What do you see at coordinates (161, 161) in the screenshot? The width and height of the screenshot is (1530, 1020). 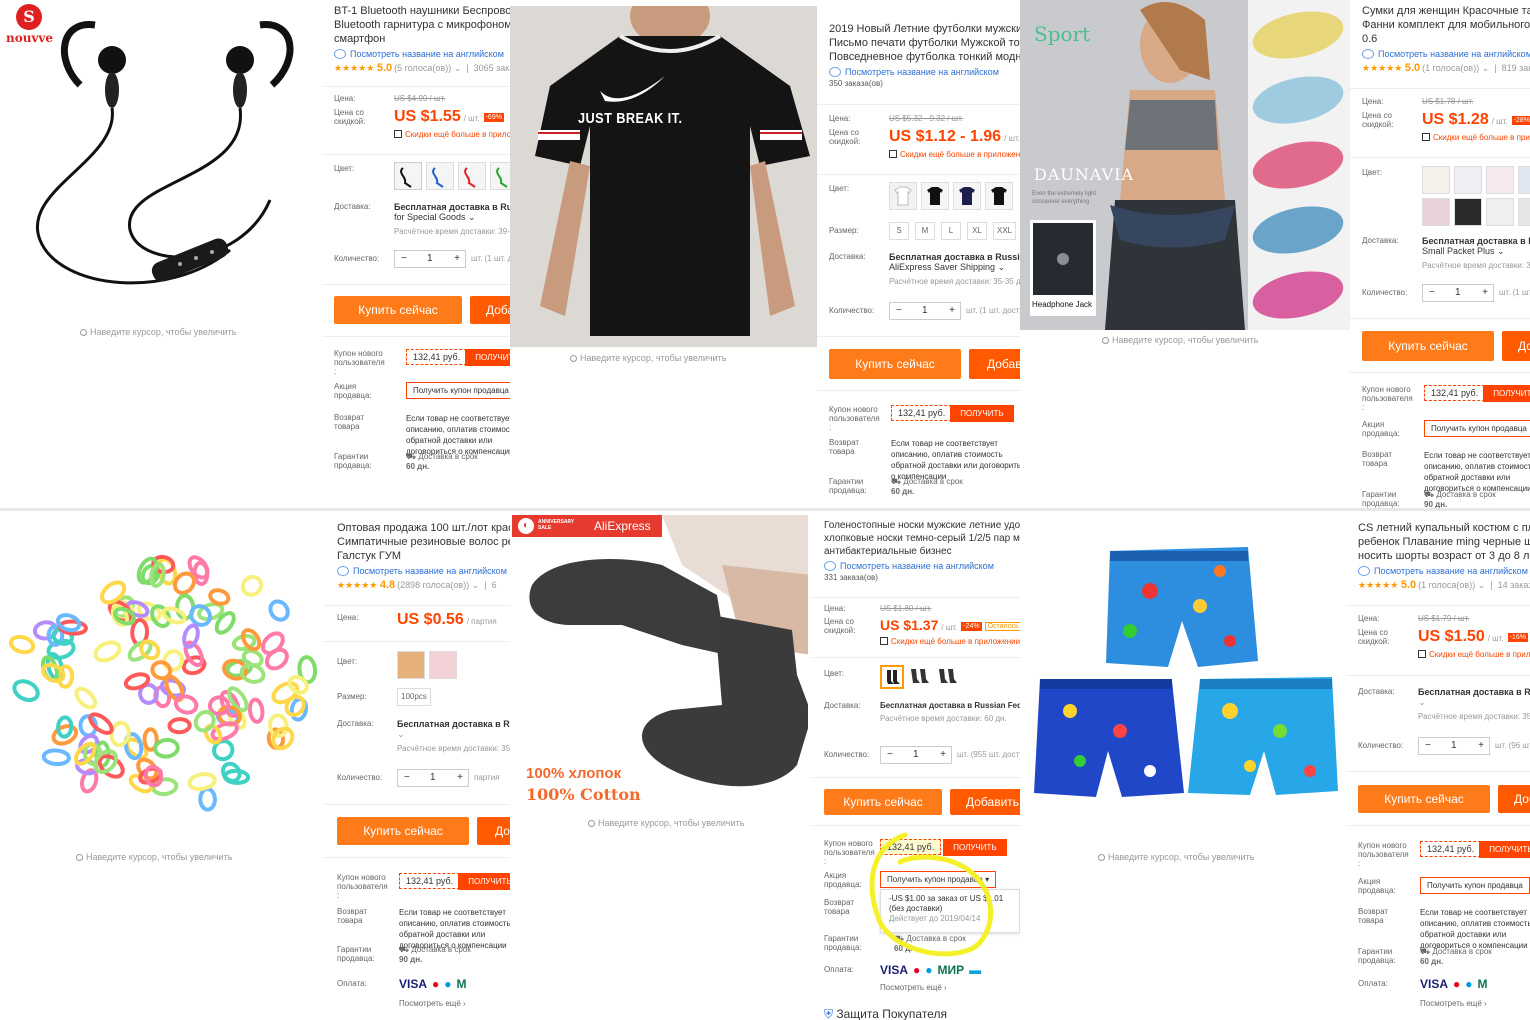 I see `product-image-earphones: S nouvve` at bounding box center [161, 161].